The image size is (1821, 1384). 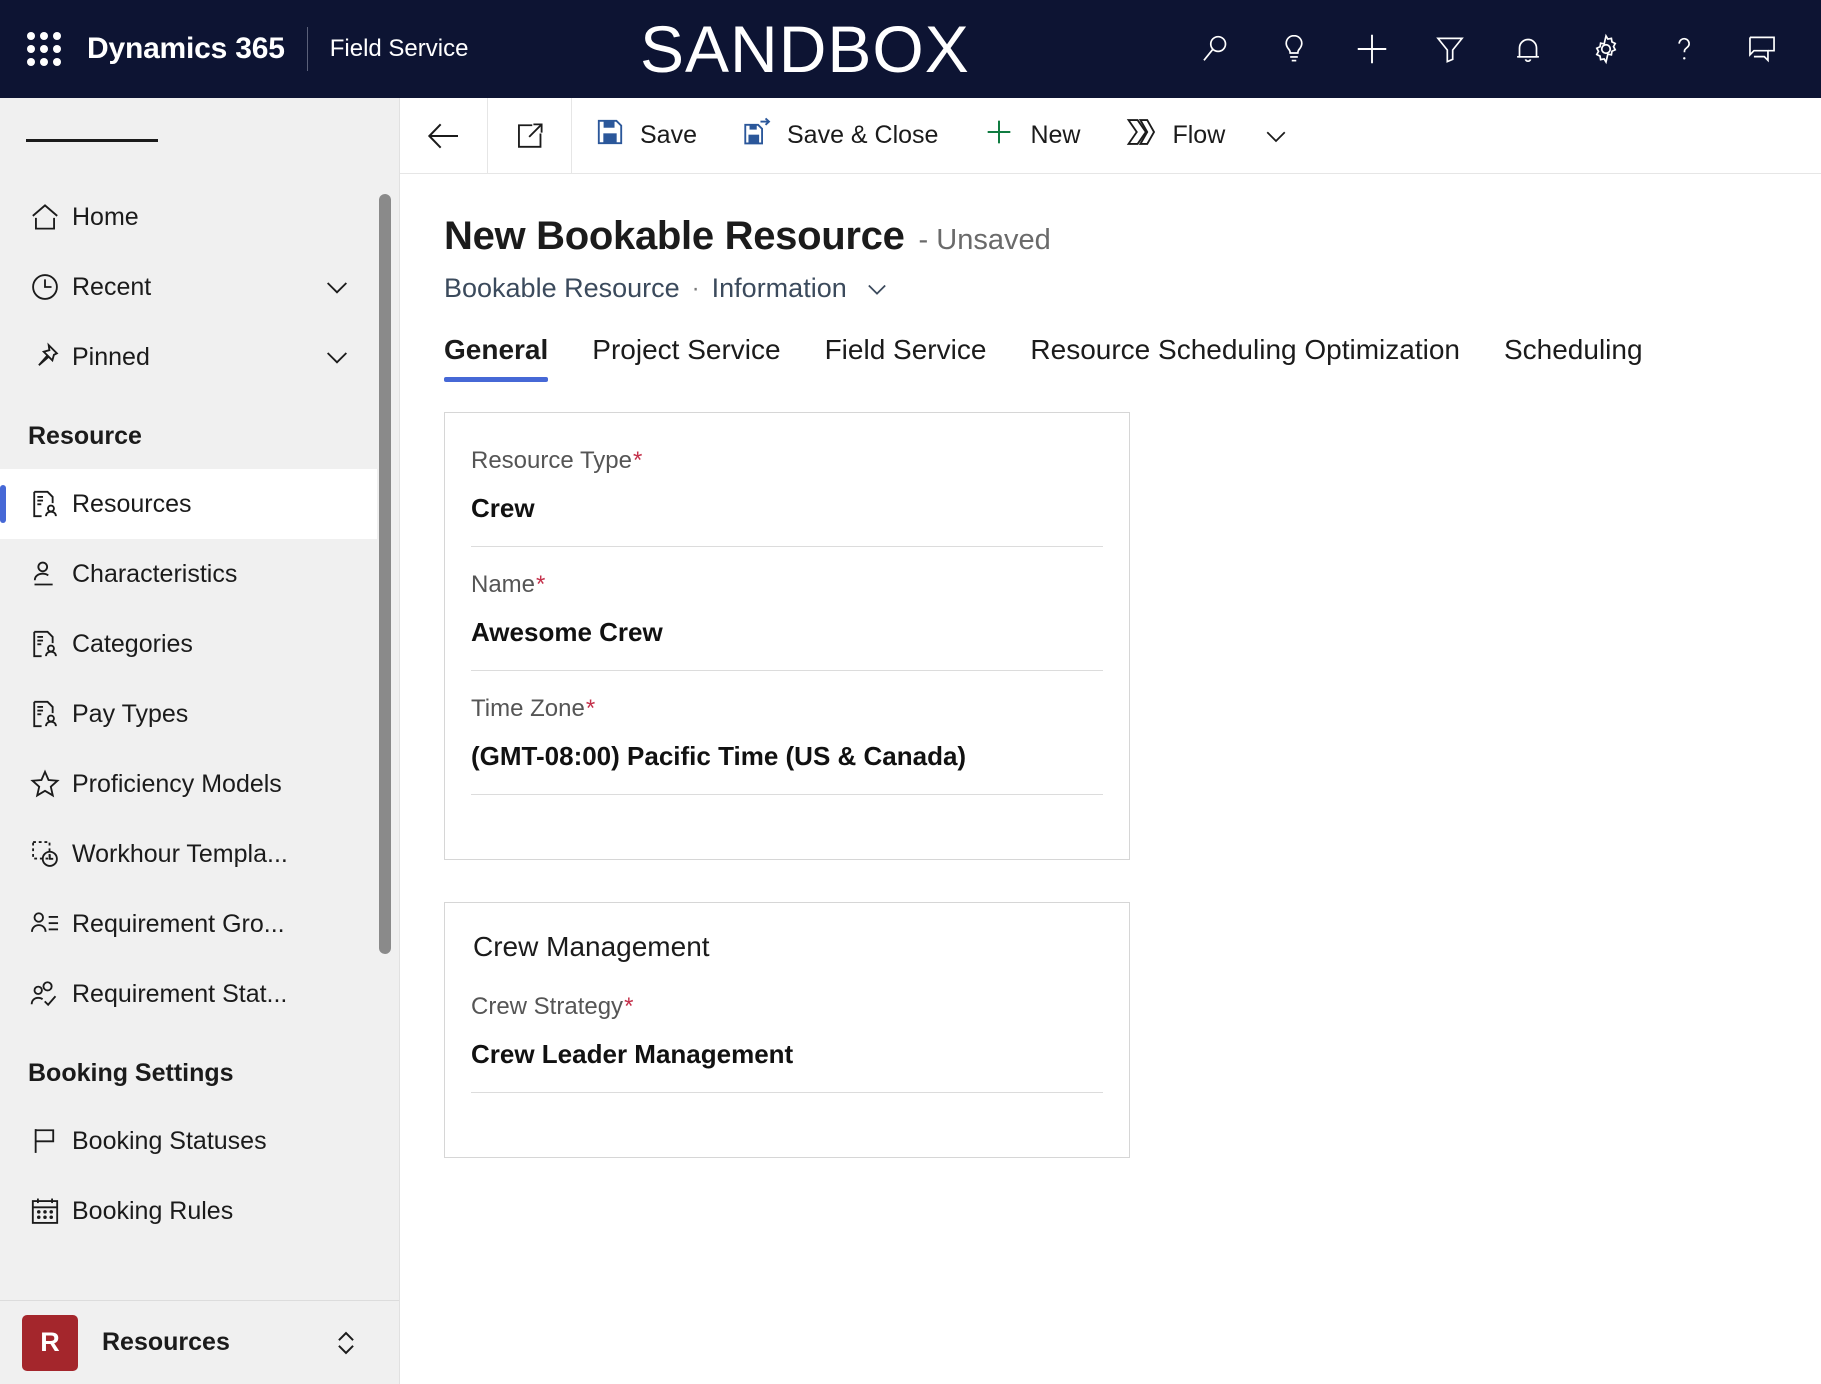 I want to click on field-resource-type: Resource Type* Crew, so click(x=787, y=502).